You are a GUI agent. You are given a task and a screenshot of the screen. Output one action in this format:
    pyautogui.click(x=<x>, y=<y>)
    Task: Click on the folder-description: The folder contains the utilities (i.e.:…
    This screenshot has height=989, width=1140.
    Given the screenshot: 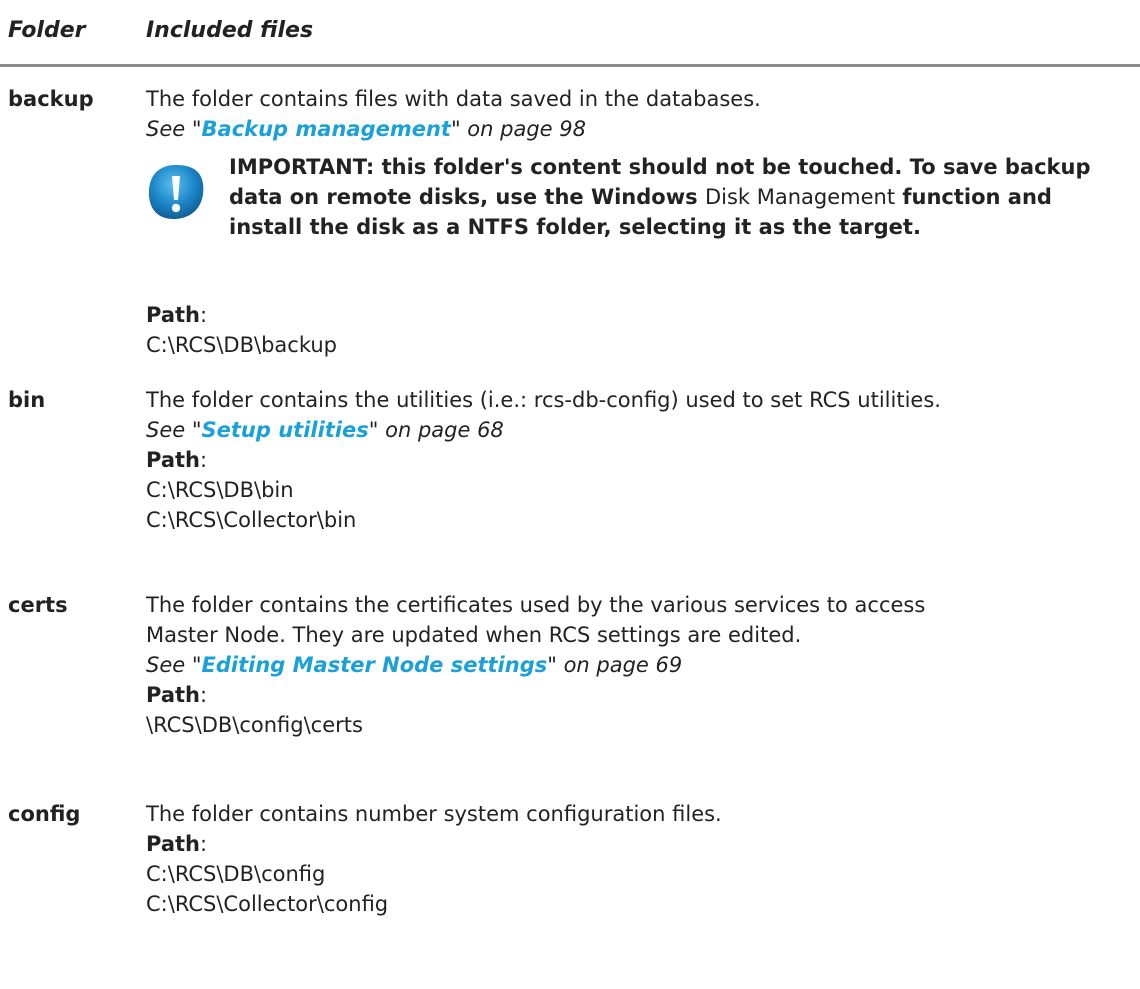 What is the action you would take?
    pyautogui.click(x=637, y=460)
    